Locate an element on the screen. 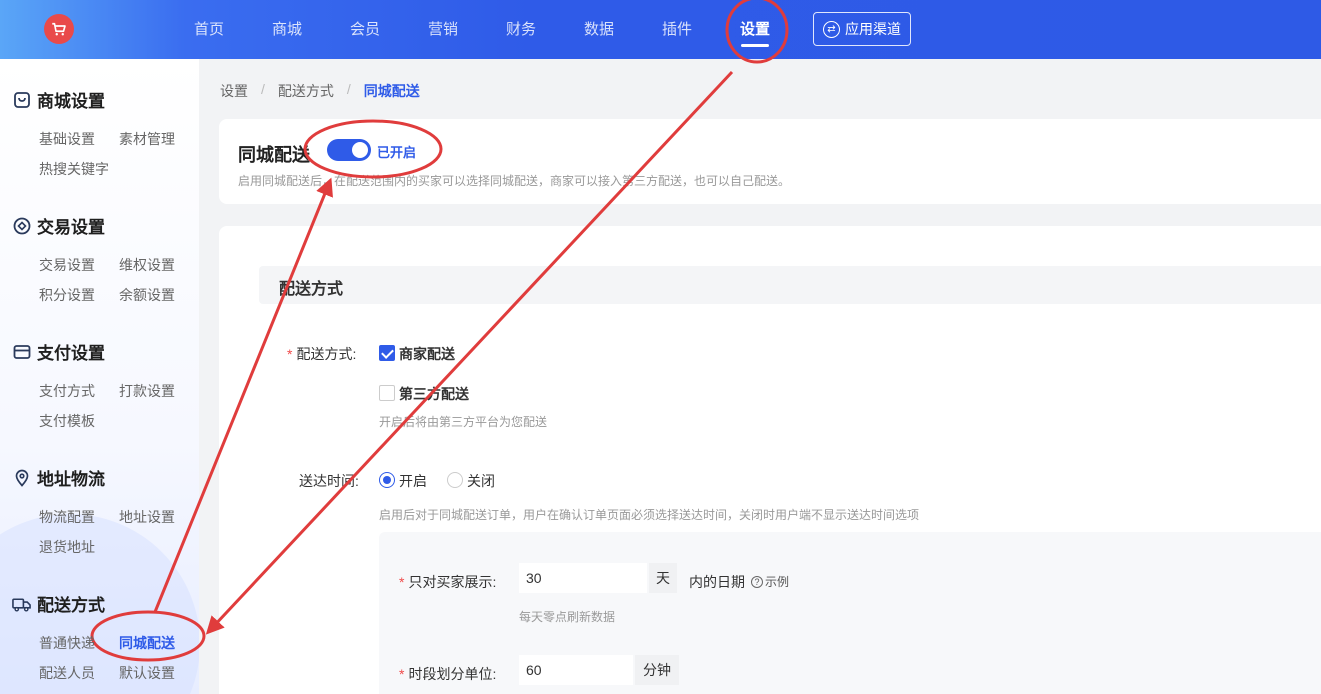 This screenshot has width=1321, height=694. toggle-knob is located at coordinates (360, 150).